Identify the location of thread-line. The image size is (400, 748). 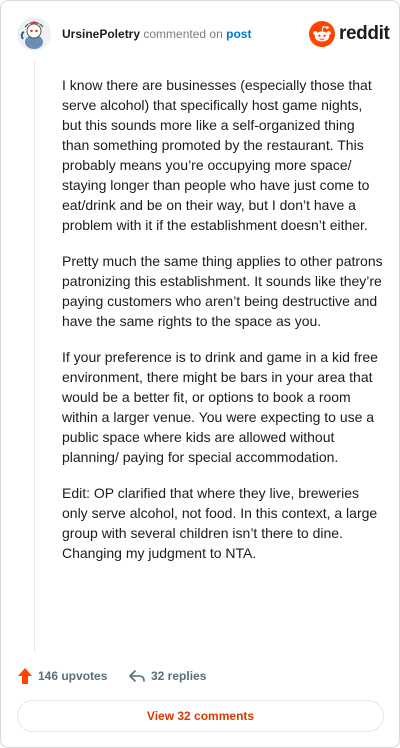
(34, 356).